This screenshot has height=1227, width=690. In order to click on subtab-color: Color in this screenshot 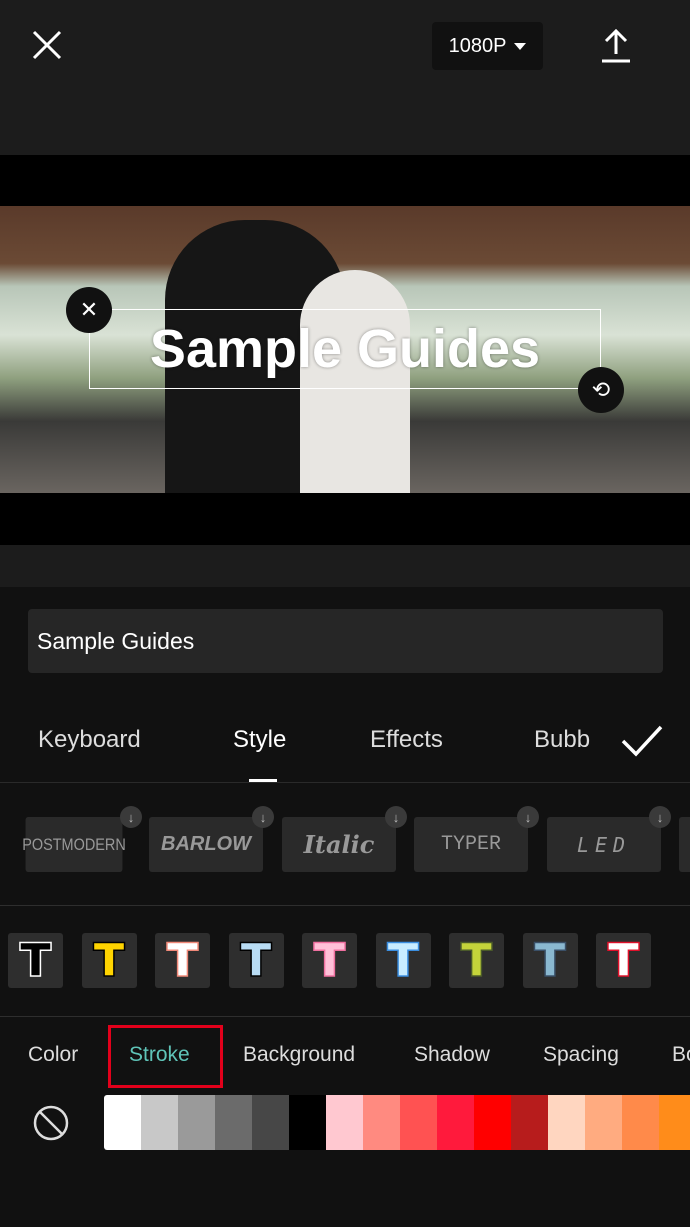, I will do `click(53, 1055)`.